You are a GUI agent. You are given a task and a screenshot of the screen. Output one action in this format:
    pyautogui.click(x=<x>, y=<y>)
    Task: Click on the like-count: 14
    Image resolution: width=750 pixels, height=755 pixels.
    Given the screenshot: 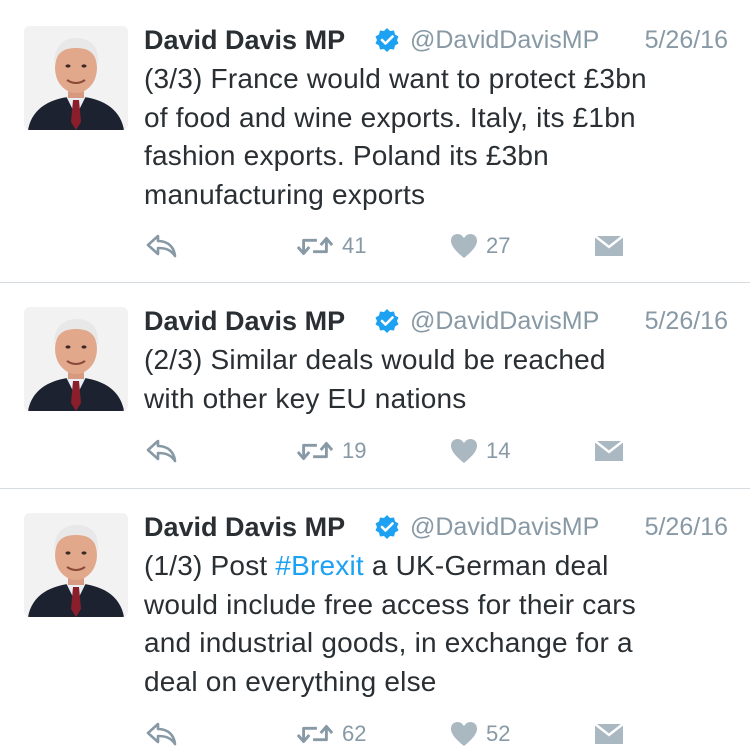 What is the action you would take?
    pyautogui.click(x=498, y=450)
    